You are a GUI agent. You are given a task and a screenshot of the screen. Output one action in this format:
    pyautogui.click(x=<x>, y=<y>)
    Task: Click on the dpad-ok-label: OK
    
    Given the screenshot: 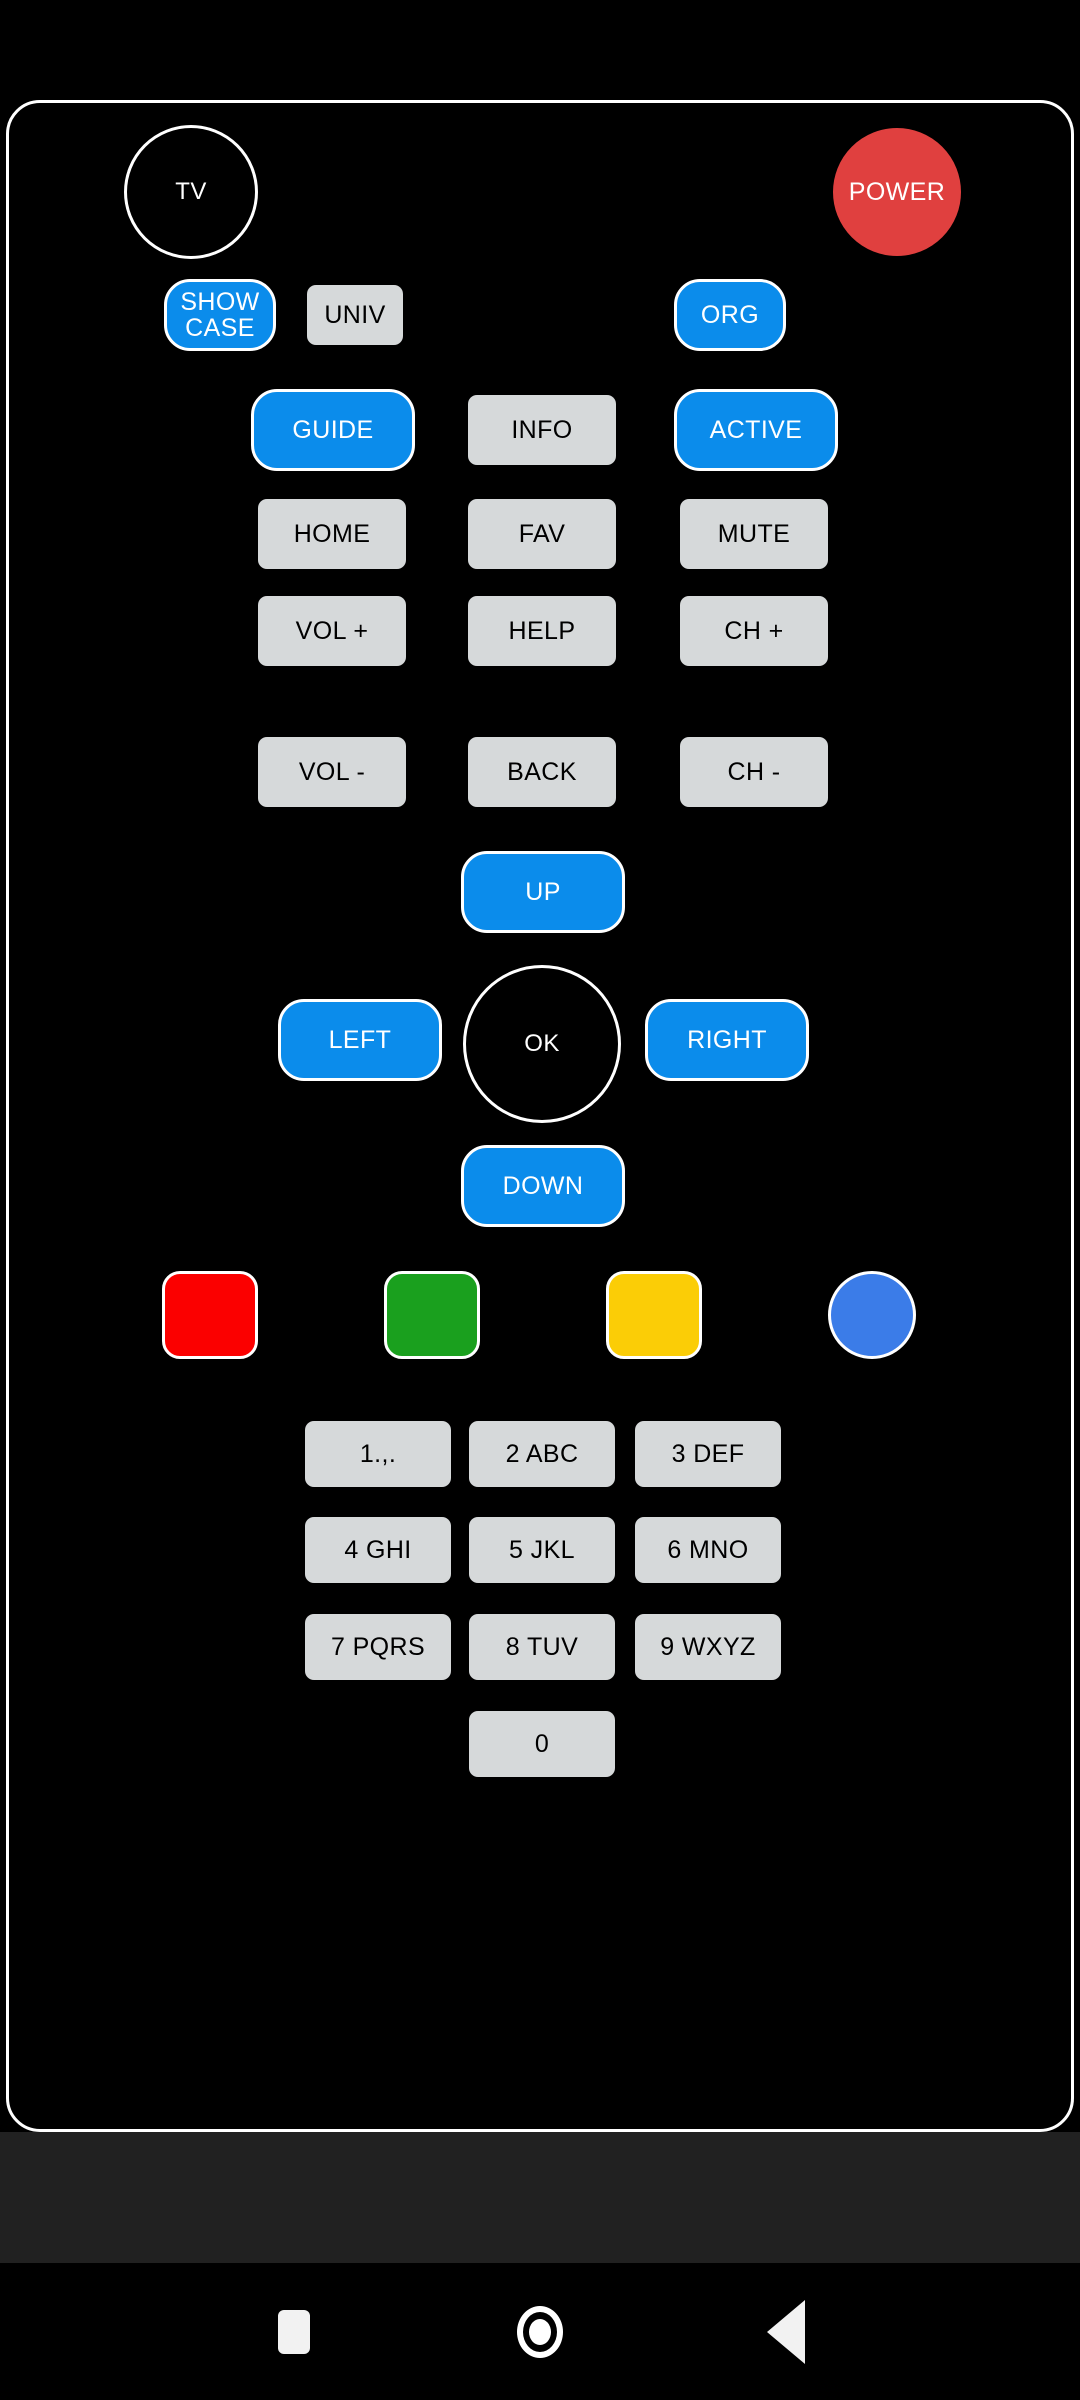 What is the action you would take?
    pyautogui.click(x=542, y=1044)
    